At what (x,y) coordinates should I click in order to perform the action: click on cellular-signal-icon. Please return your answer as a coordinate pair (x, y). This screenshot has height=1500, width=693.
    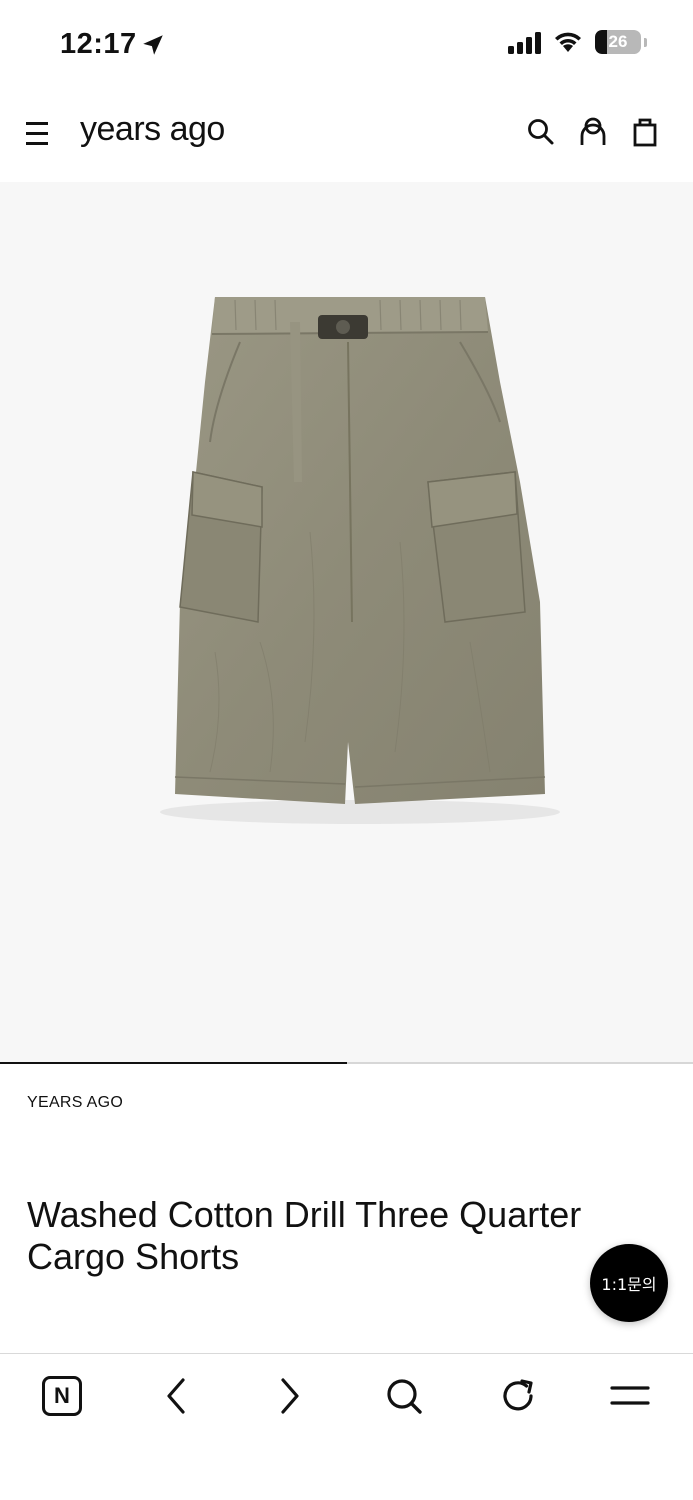
    Looking at the image, I should click on (524, 42).